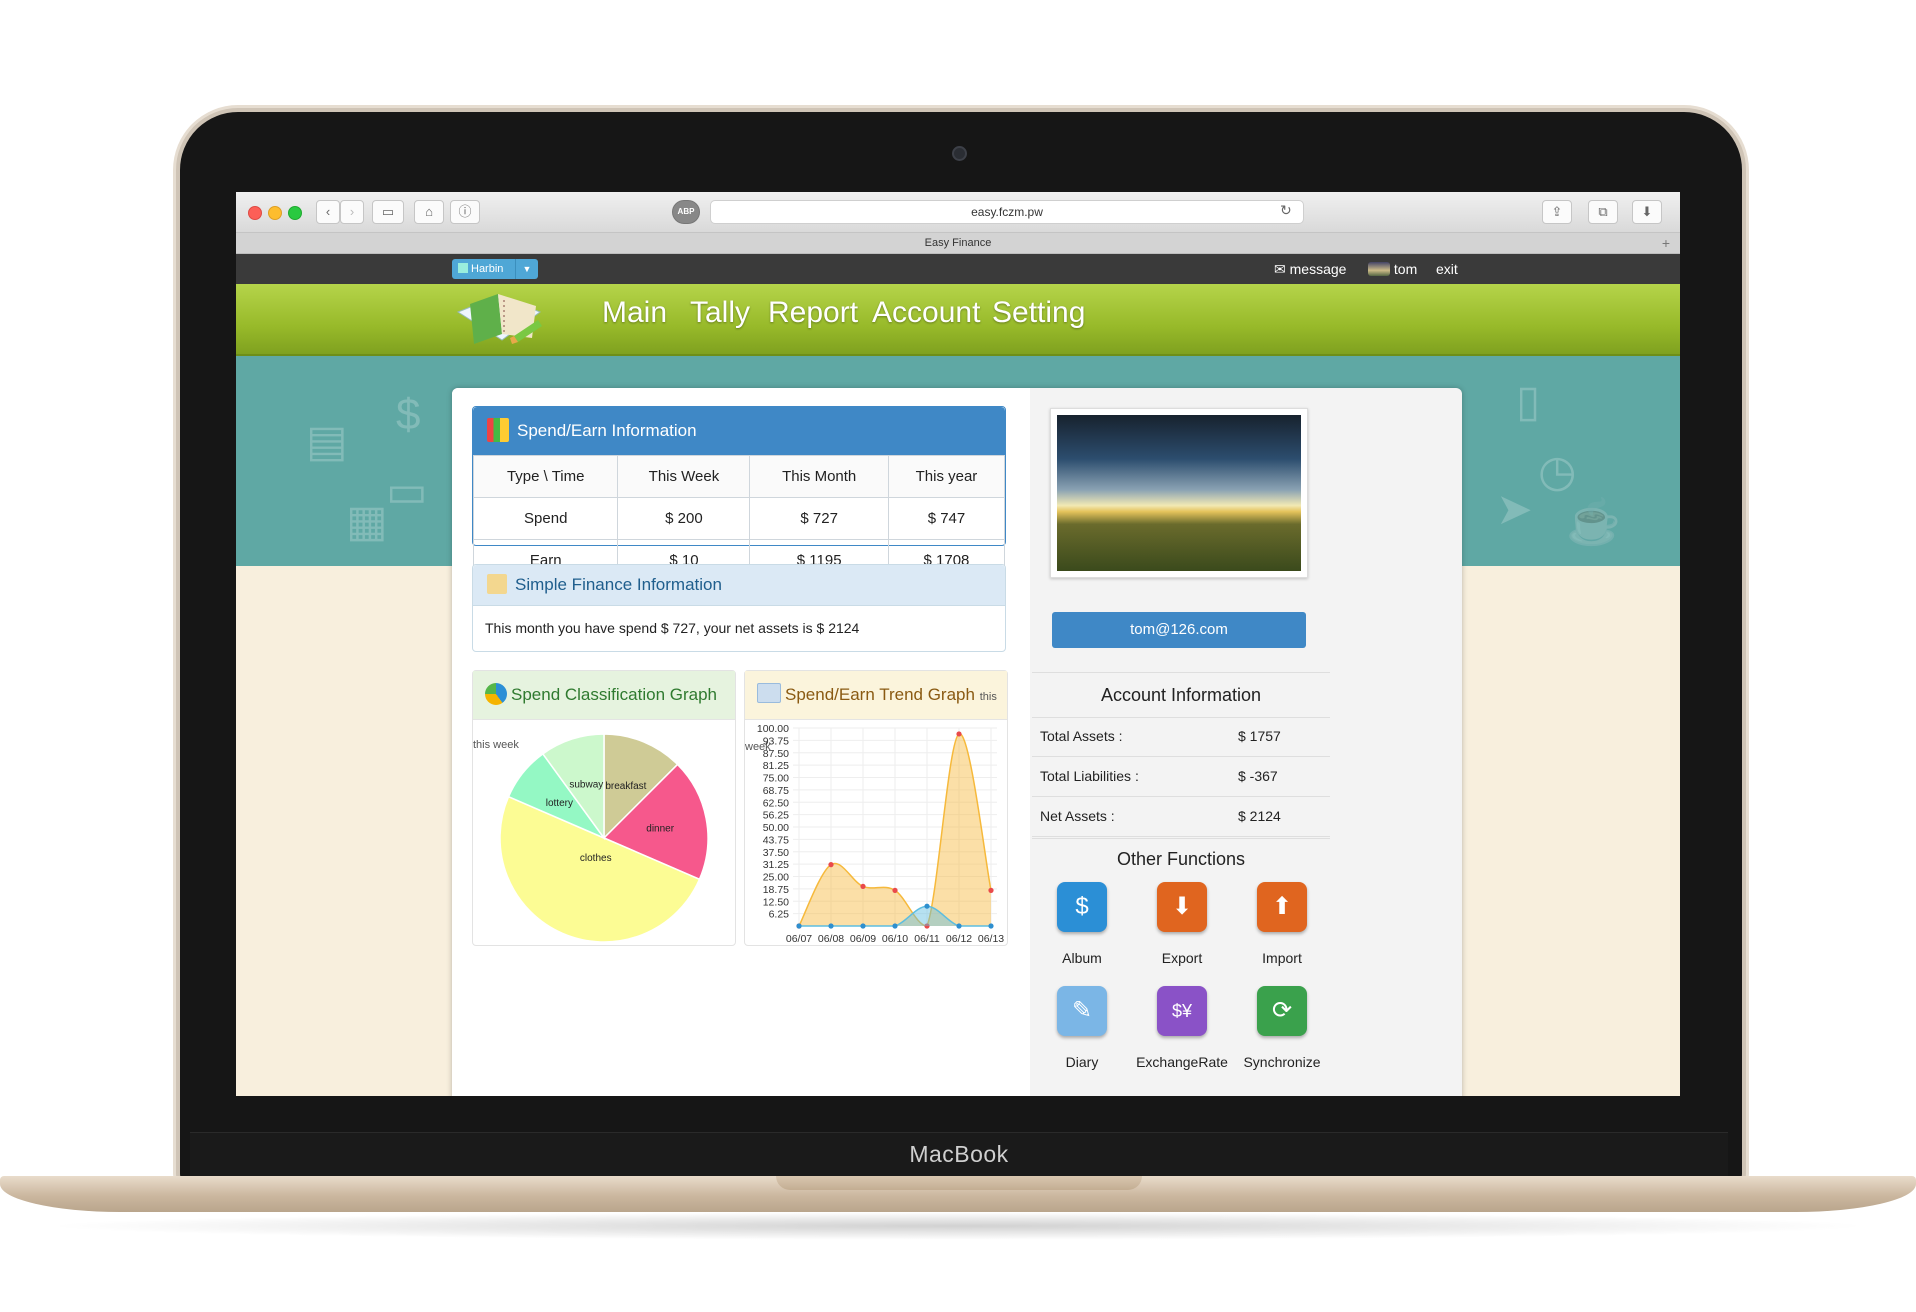 The height and width of the screenshot is (1312, 1916). What do you see at coordinates (1603, 212) in the screenshot?
I see `tabs-button: ⧉` at bounding box center [1603, 212].